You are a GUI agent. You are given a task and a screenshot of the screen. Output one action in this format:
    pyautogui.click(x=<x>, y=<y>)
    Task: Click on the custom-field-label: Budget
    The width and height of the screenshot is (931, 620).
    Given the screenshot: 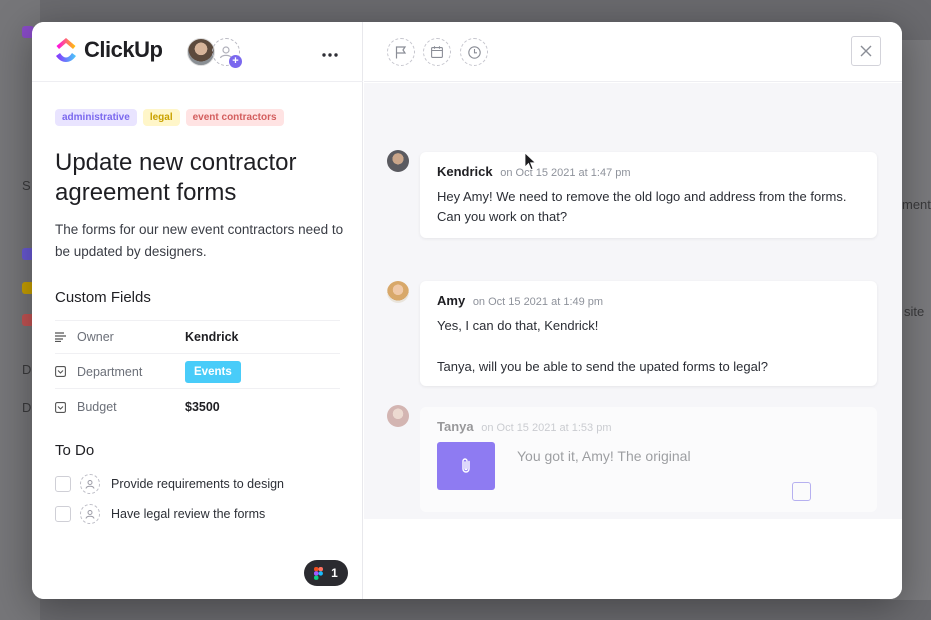 What is the action you would take?
    pyautogui.click(x=97, y=407)
    